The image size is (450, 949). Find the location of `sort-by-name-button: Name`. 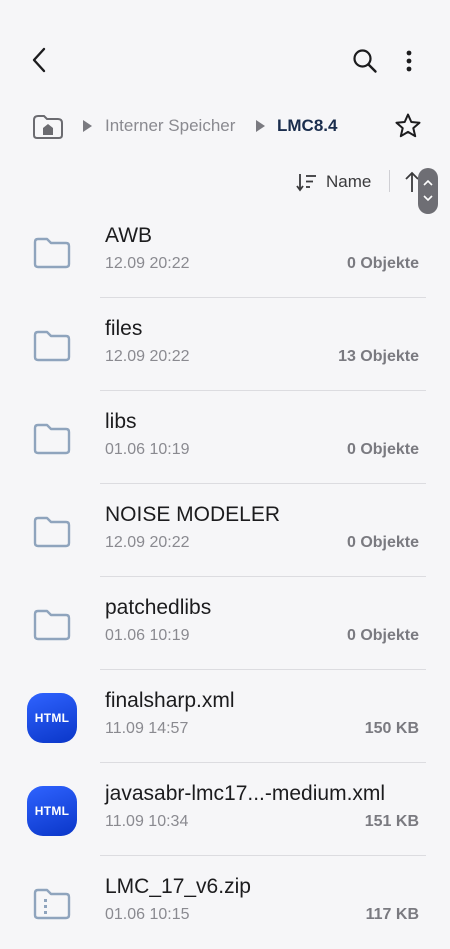

sort-by-name-button: Name is located at coordinates (348, 182).